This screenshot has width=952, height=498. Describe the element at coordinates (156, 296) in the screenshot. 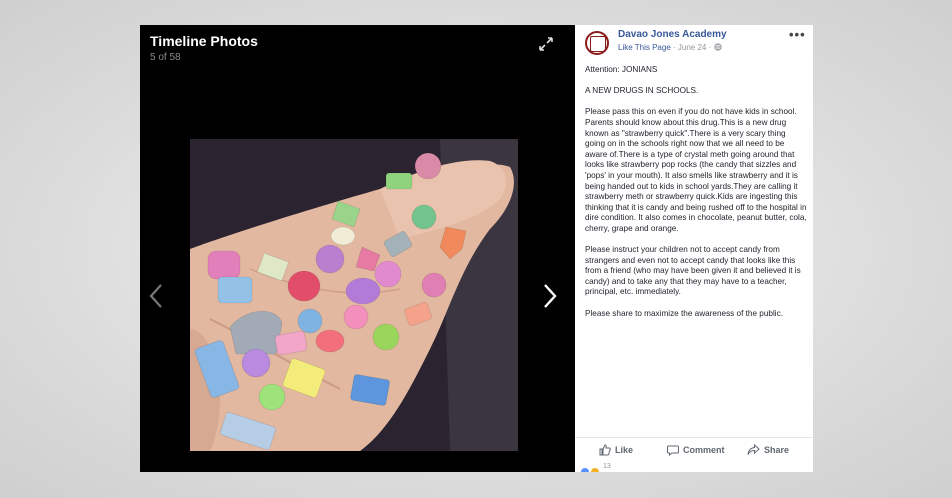

I see `chevron-left-icon` at that location.